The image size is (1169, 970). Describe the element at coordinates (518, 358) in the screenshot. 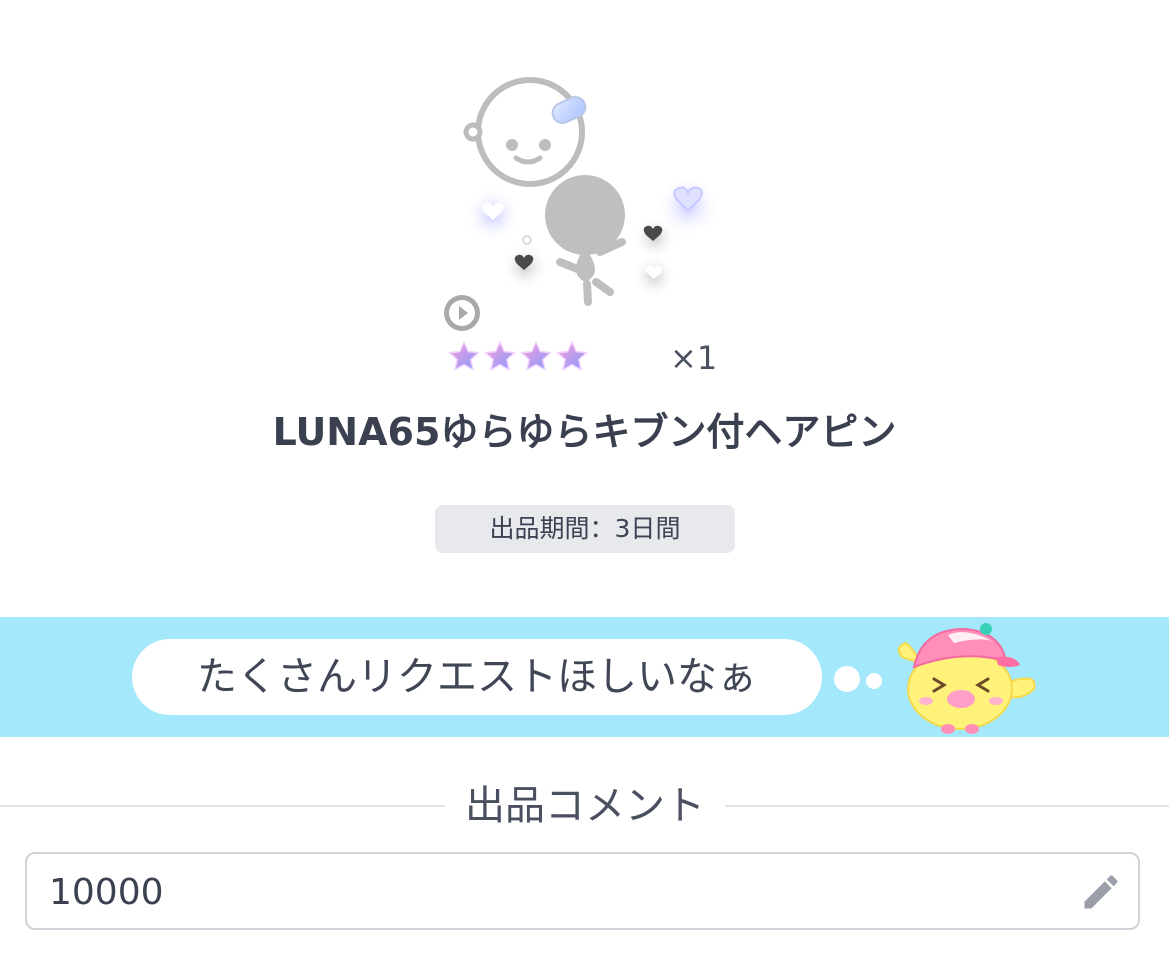

I see `rarity-stars` at that location.